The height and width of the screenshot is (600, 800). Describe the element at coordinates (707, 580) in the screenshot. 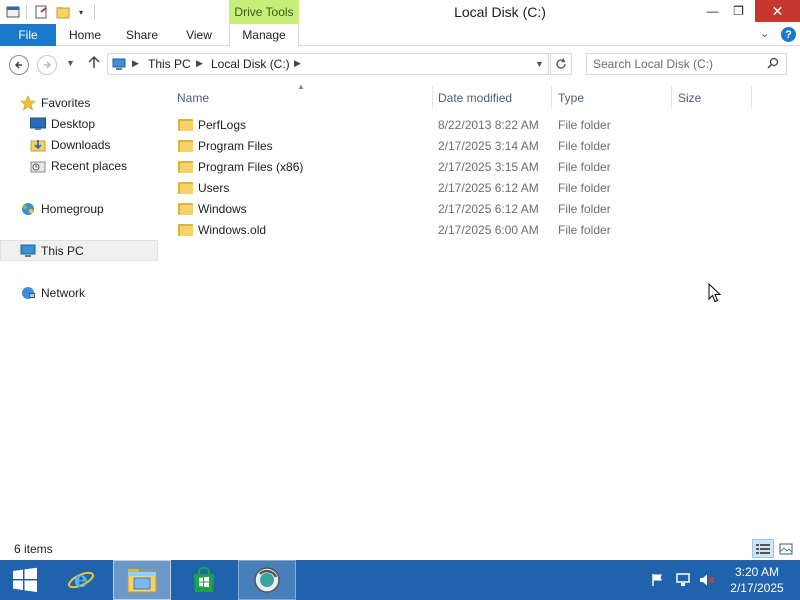

I see `volume-muted-icon` at that location.